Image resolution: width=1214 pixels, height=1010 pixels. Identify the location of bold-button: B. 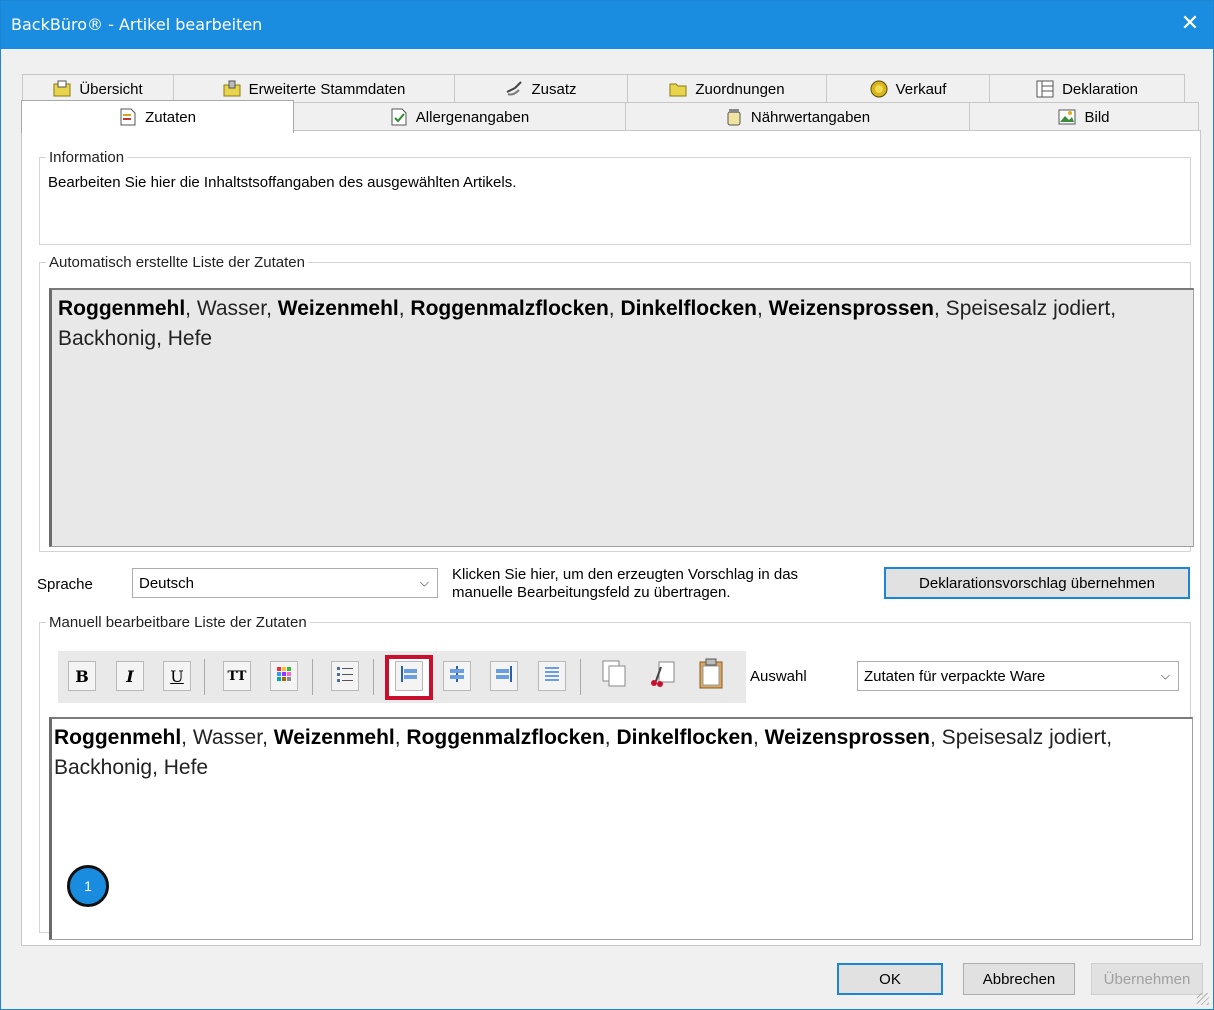
(82, 676).